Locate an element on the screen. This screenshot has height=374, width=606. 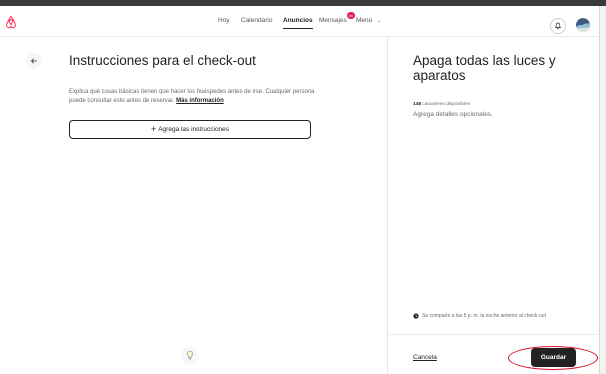
nav-item-anuncios: Anuncios is located at coordinates (298, 23).